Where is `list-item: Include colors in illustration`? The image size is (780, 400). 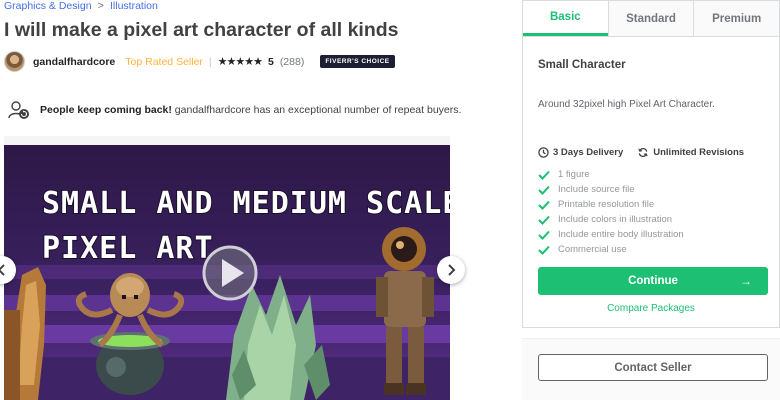 list-item: Include colors in illustration is located at coordinates (611, 219).